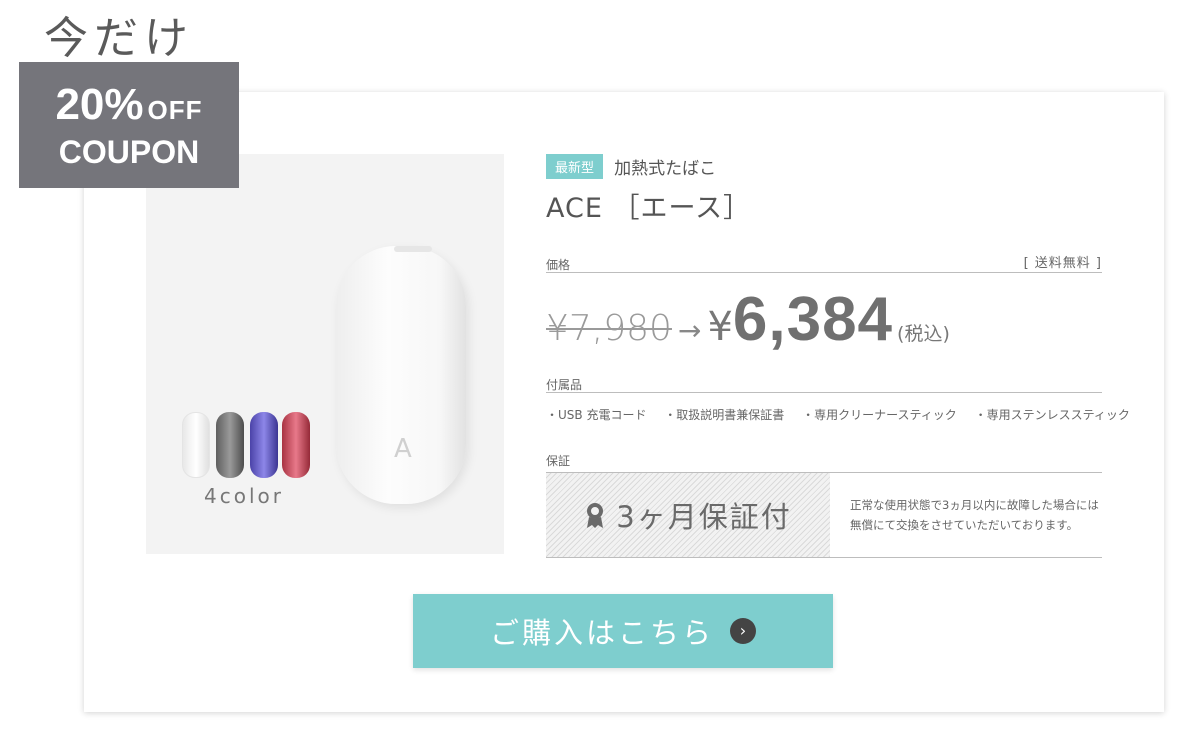  I want to click on chevron-right-icon: ›, so click(743, 631).